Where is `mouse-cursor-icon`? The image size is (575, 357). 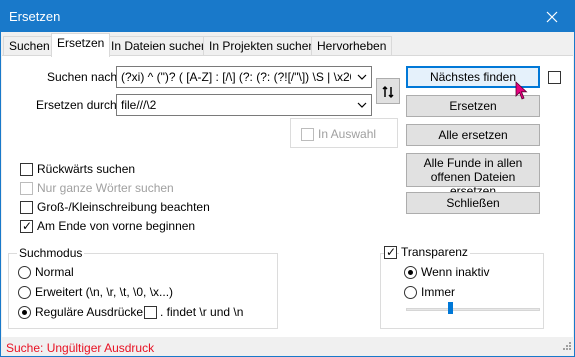
mouse-cursor-icon is located at coordinates (521, 90).